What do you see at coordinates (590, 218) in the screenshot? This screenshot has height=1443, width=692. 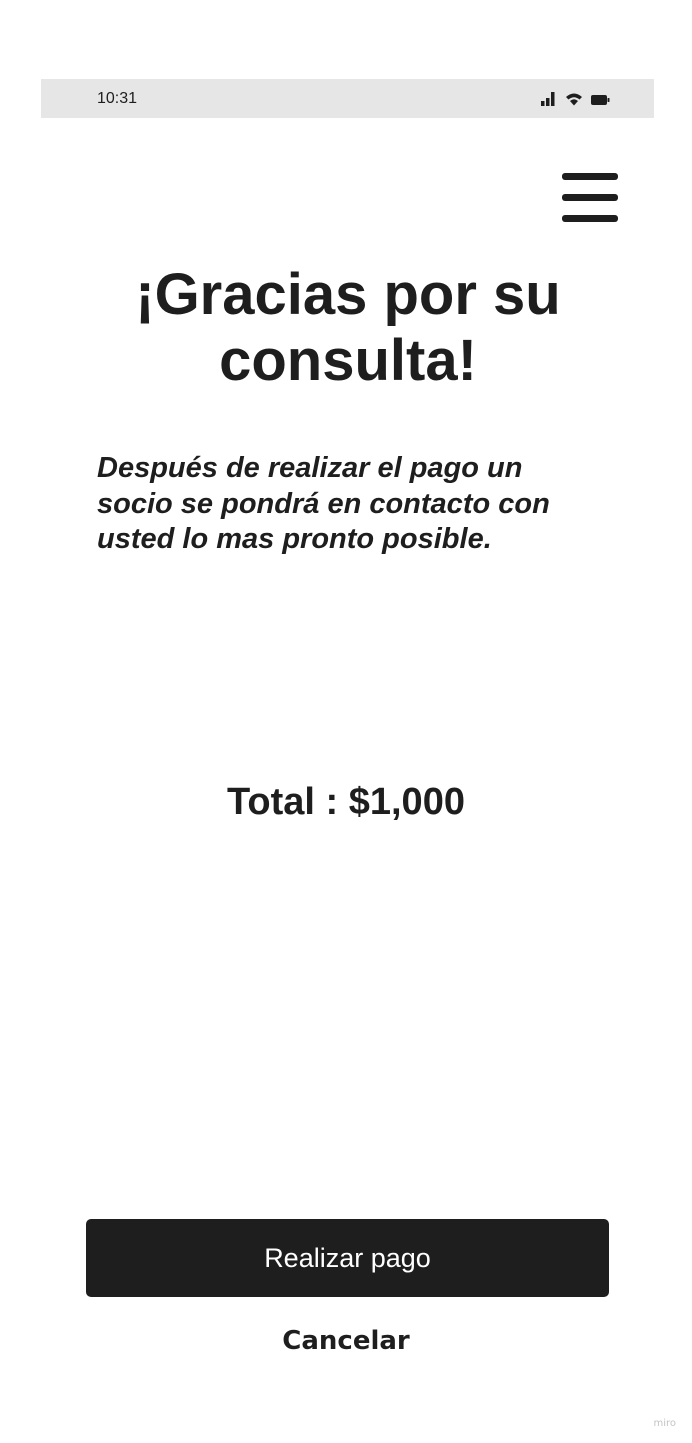 I see `menu-bar-bottom` at bounding box center [590, 218].